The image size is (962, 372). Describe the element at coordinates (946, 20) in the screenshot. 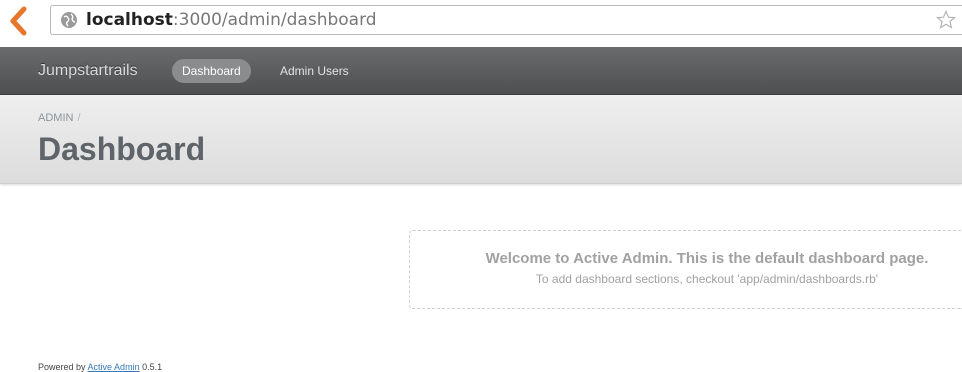

I see `bookmark-star-icon` at that location.